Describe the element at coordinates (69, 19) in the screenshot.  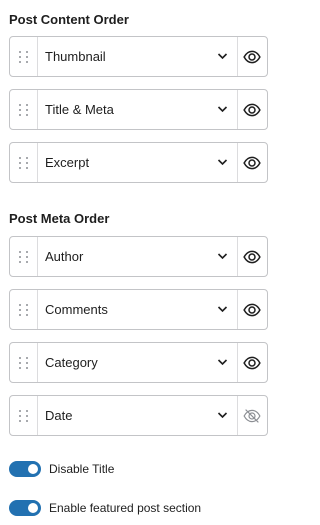
I see `post-content-order-title: Post Content Order` at that location.